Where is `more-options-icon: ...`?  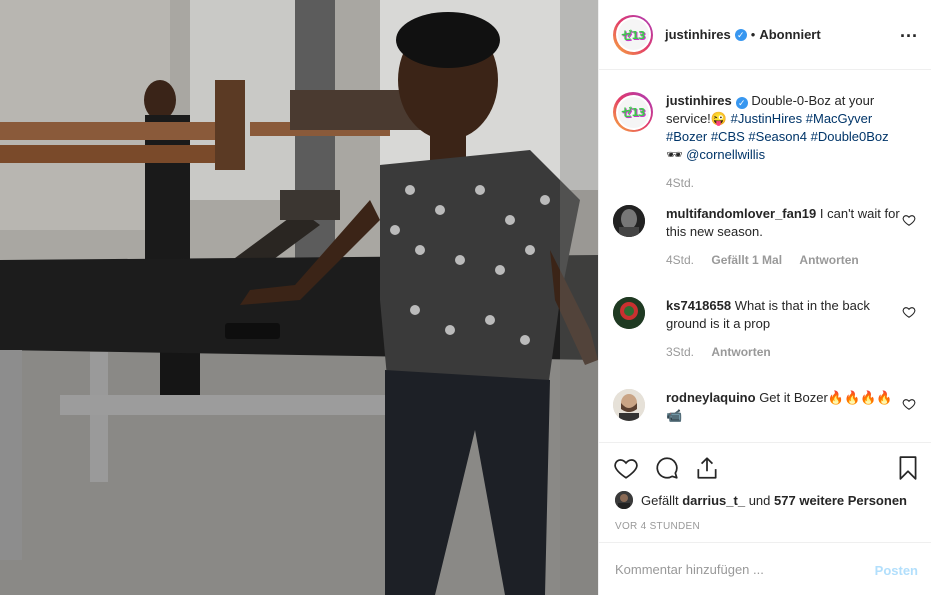
more-options-icon: ... is located at coordinates (909, 31).